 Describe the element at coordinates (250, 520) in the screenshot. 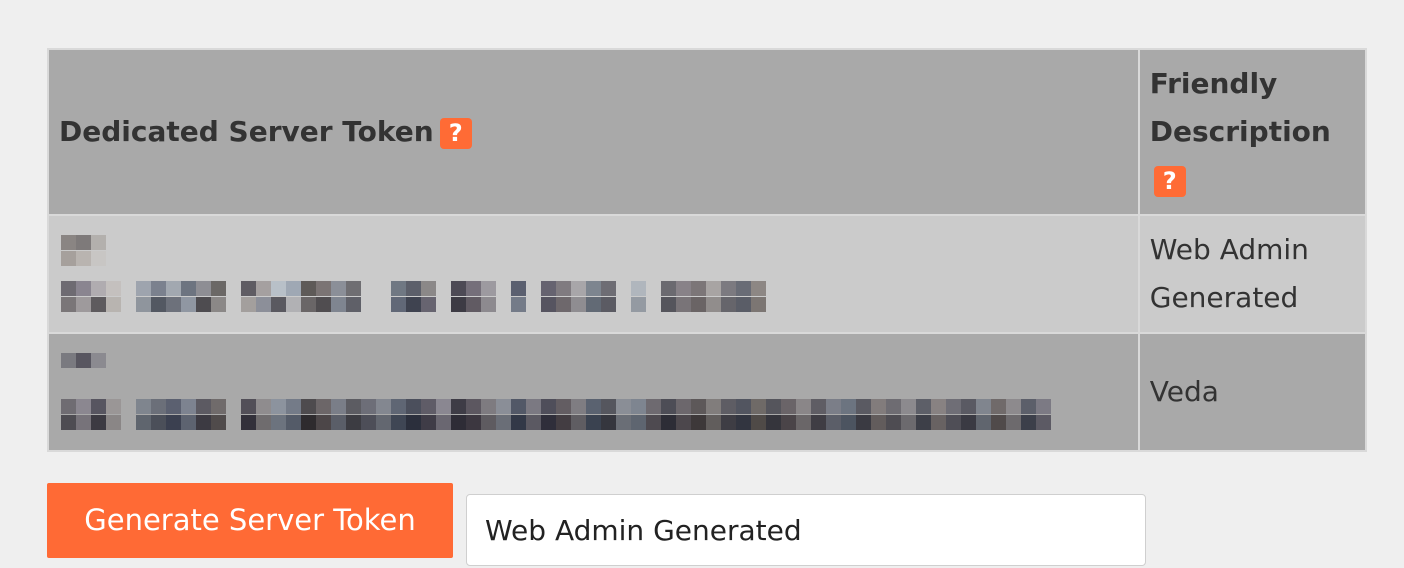

I see `generate-server-token-button: Generate Server Token` at that location.